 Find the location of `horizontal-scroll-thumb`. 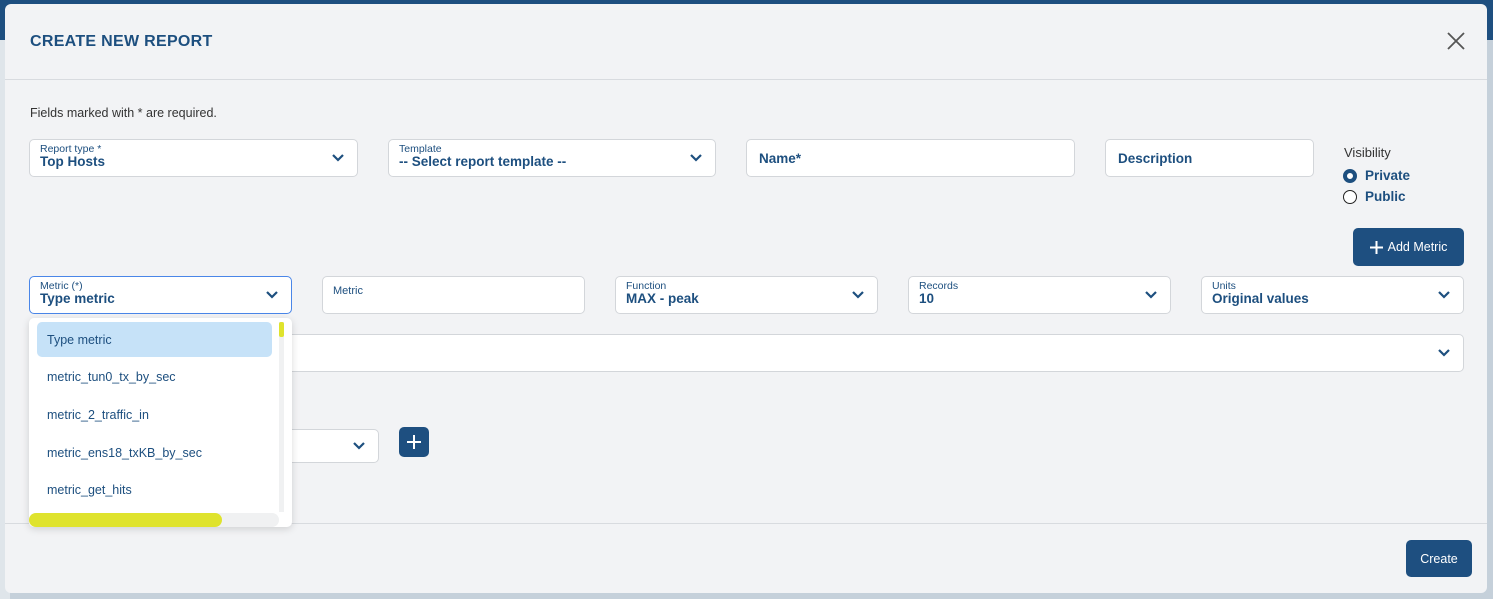

horizontal-scroll-thumb is located at coordinates (125, 520).